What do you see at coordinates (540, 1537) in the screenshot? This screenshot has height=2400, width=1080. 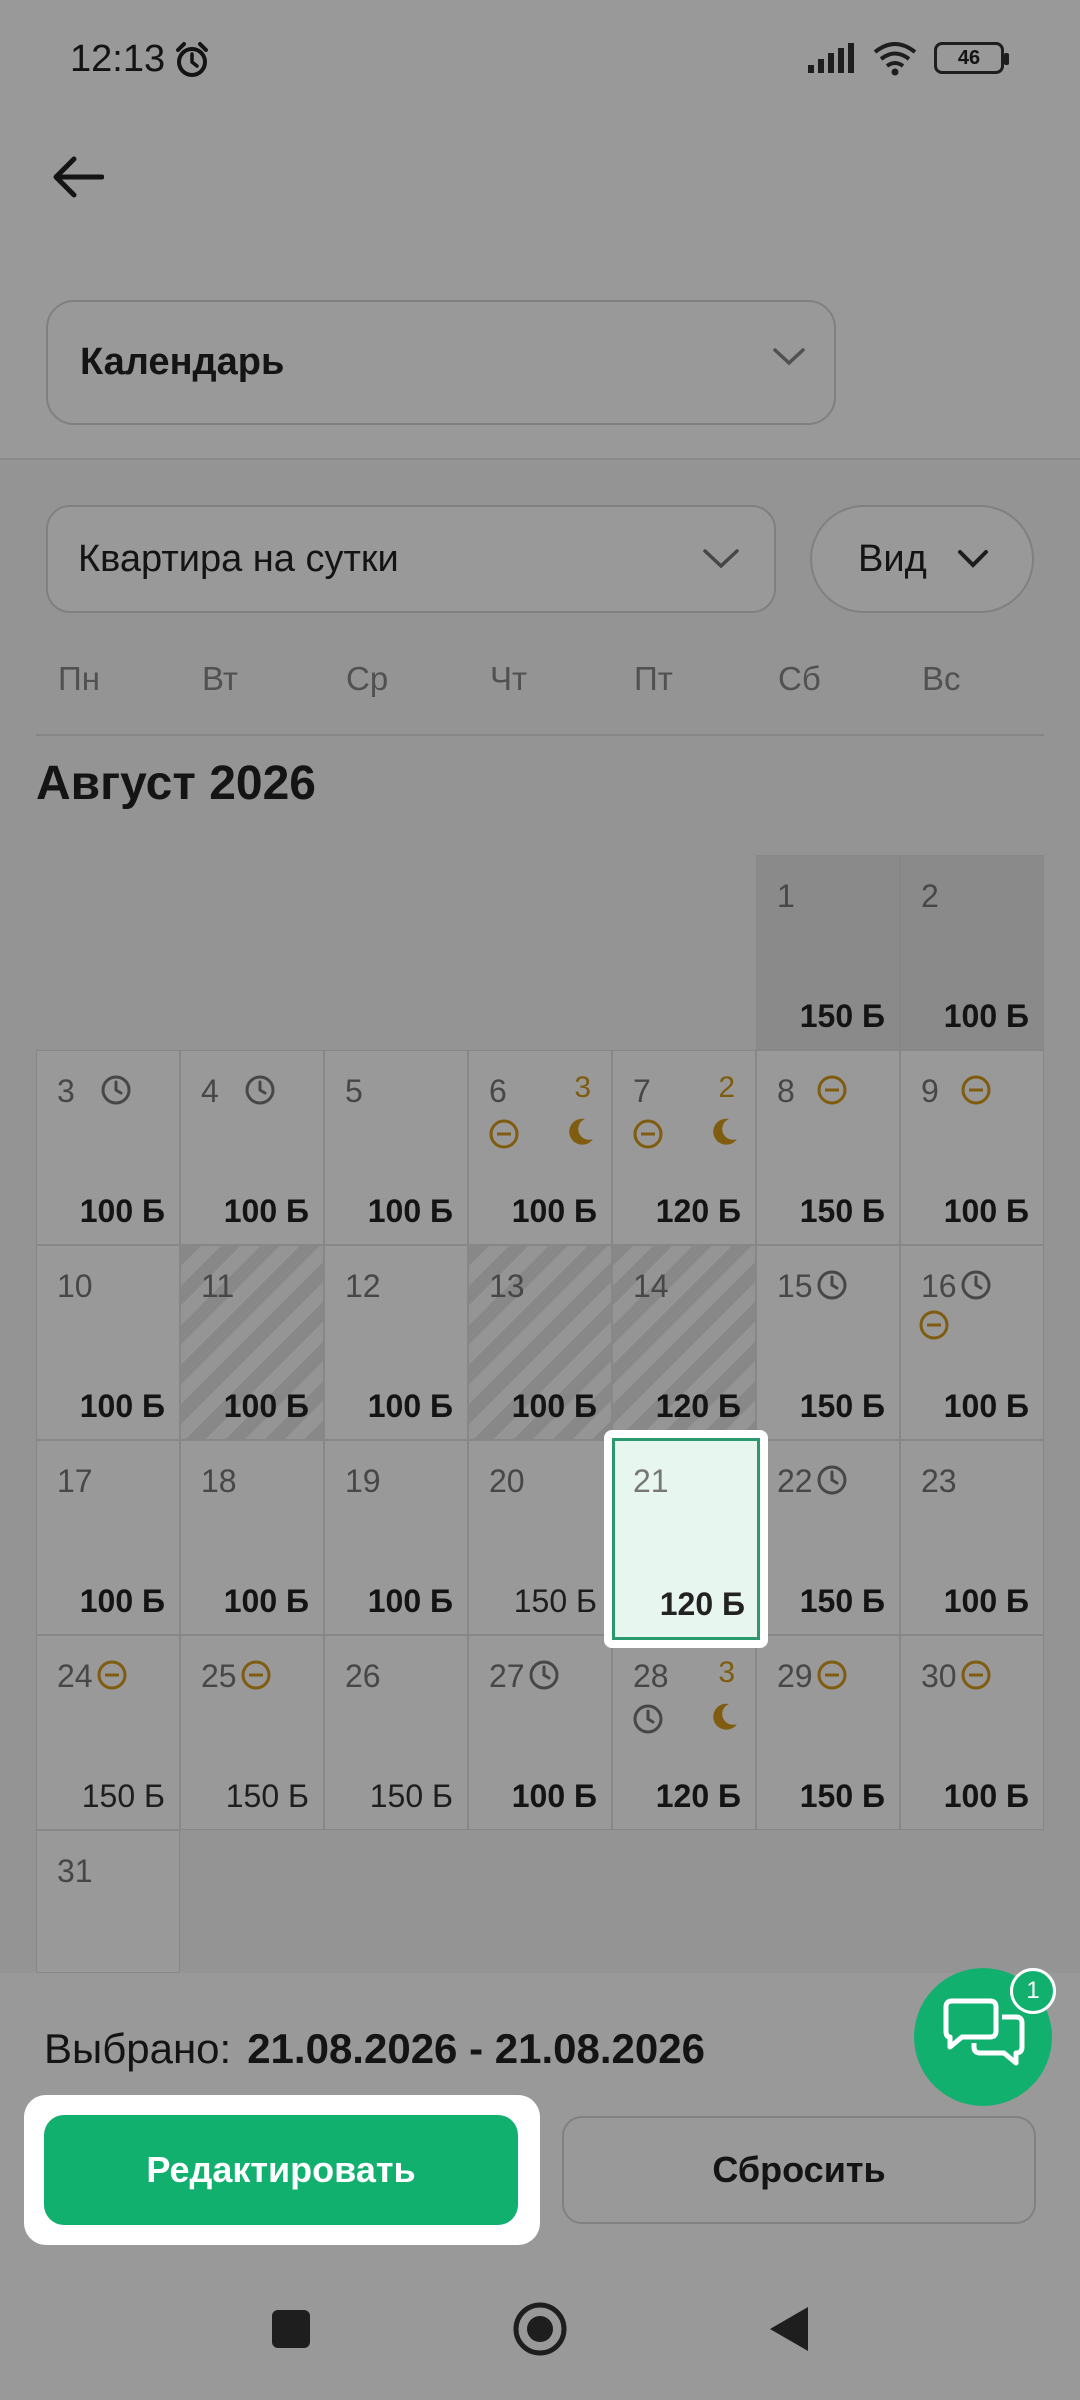 I see `day-cell: 20 150 Б` at bounding box center [540, 1537].